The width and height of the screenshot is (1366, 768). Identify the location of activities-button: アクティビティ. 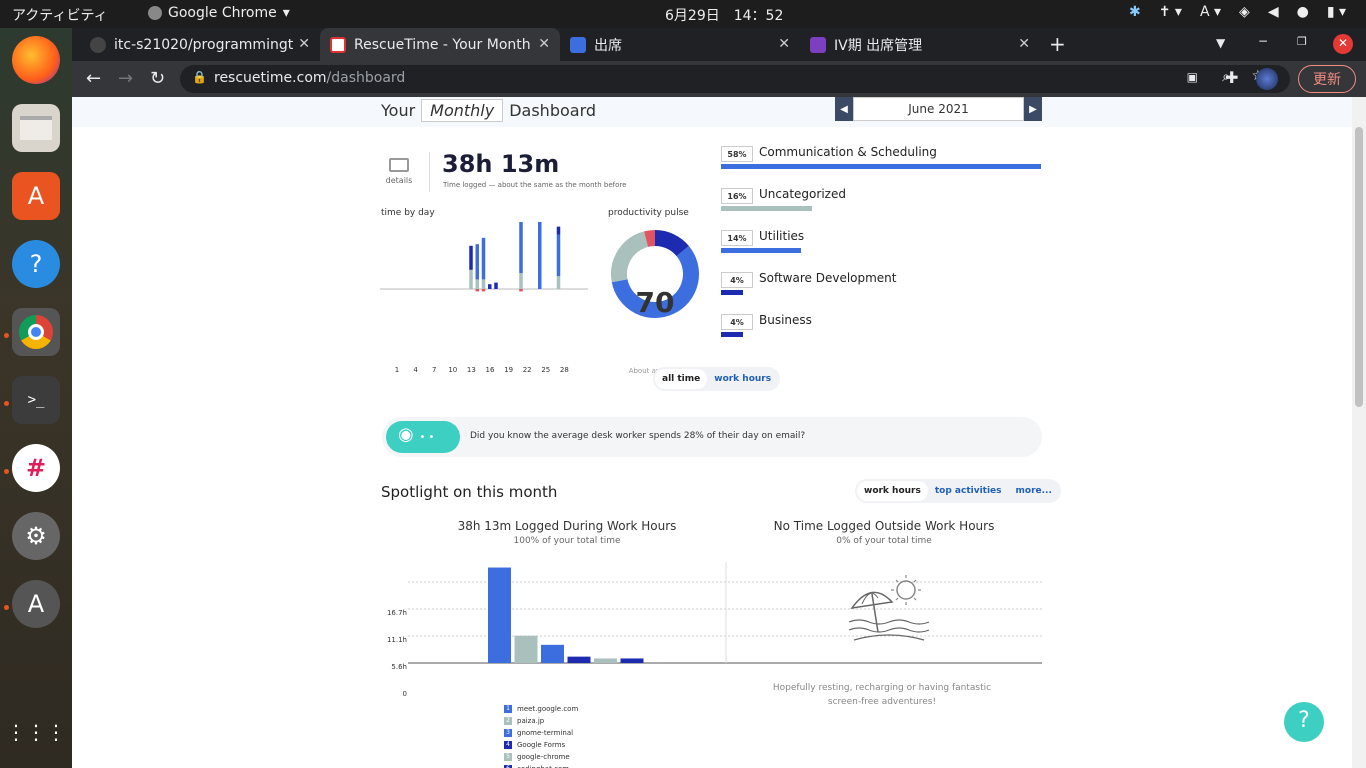
(60, 15).